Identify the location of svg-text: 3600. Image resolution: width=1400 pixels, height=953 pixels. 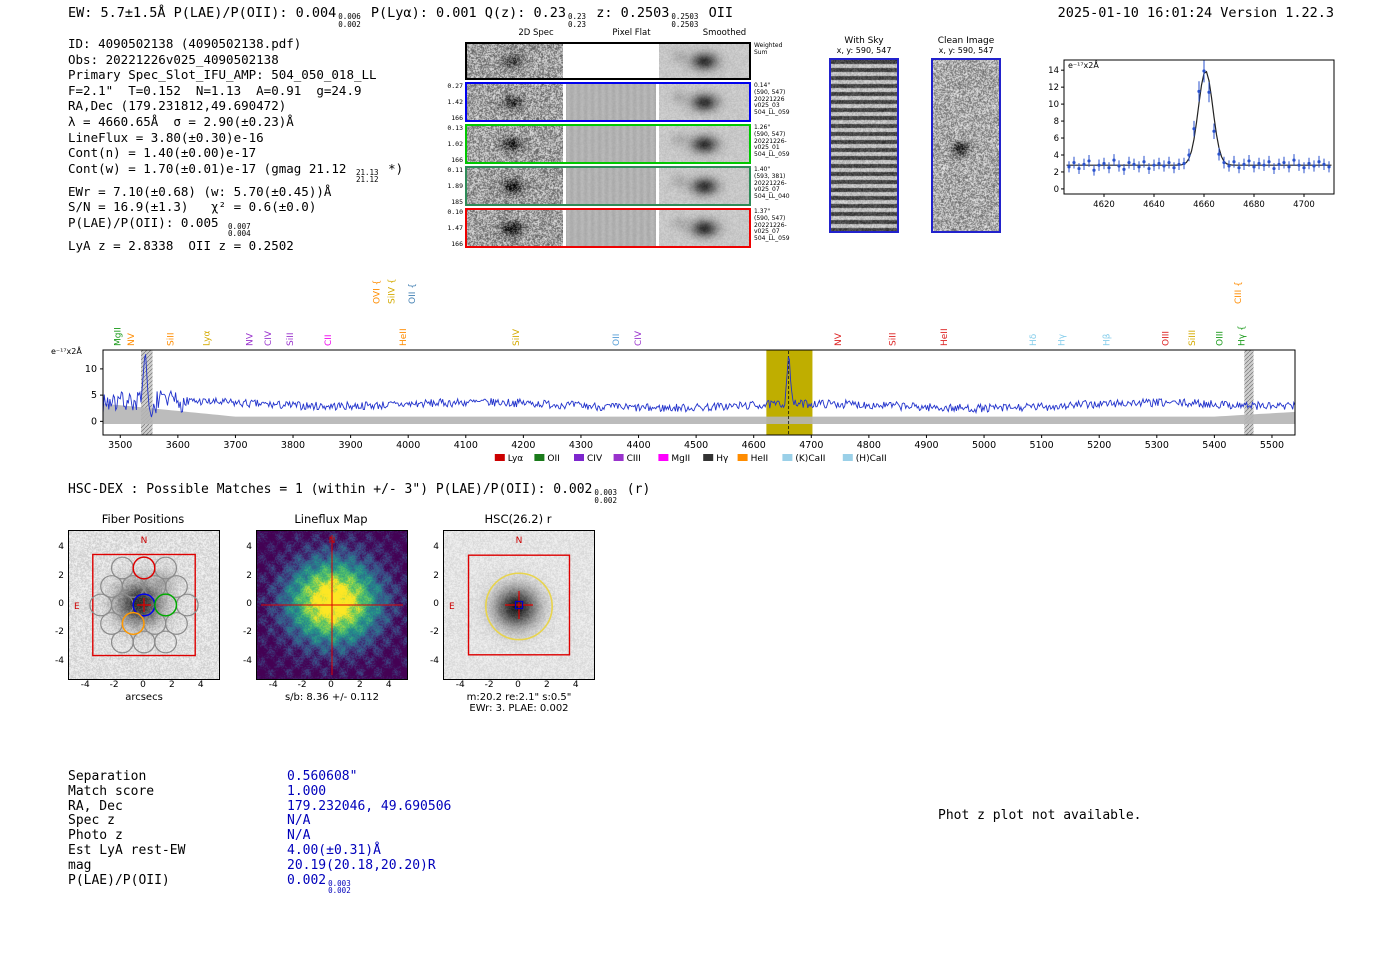
(178, 445).